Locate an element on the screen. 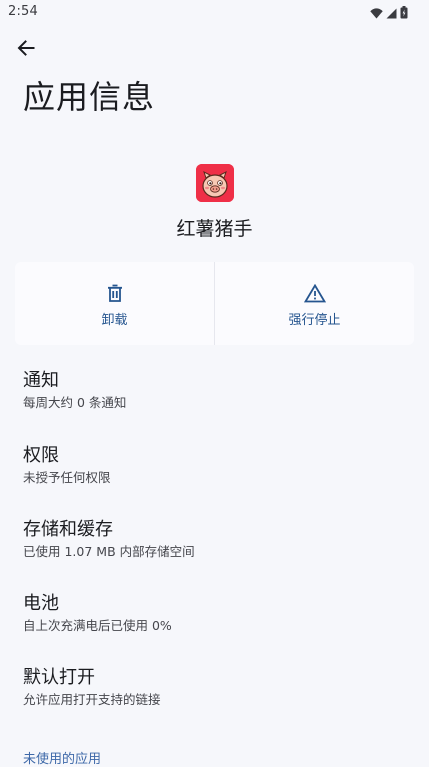  uninstall-button: 卸载 is located at coordinates (114, 303).